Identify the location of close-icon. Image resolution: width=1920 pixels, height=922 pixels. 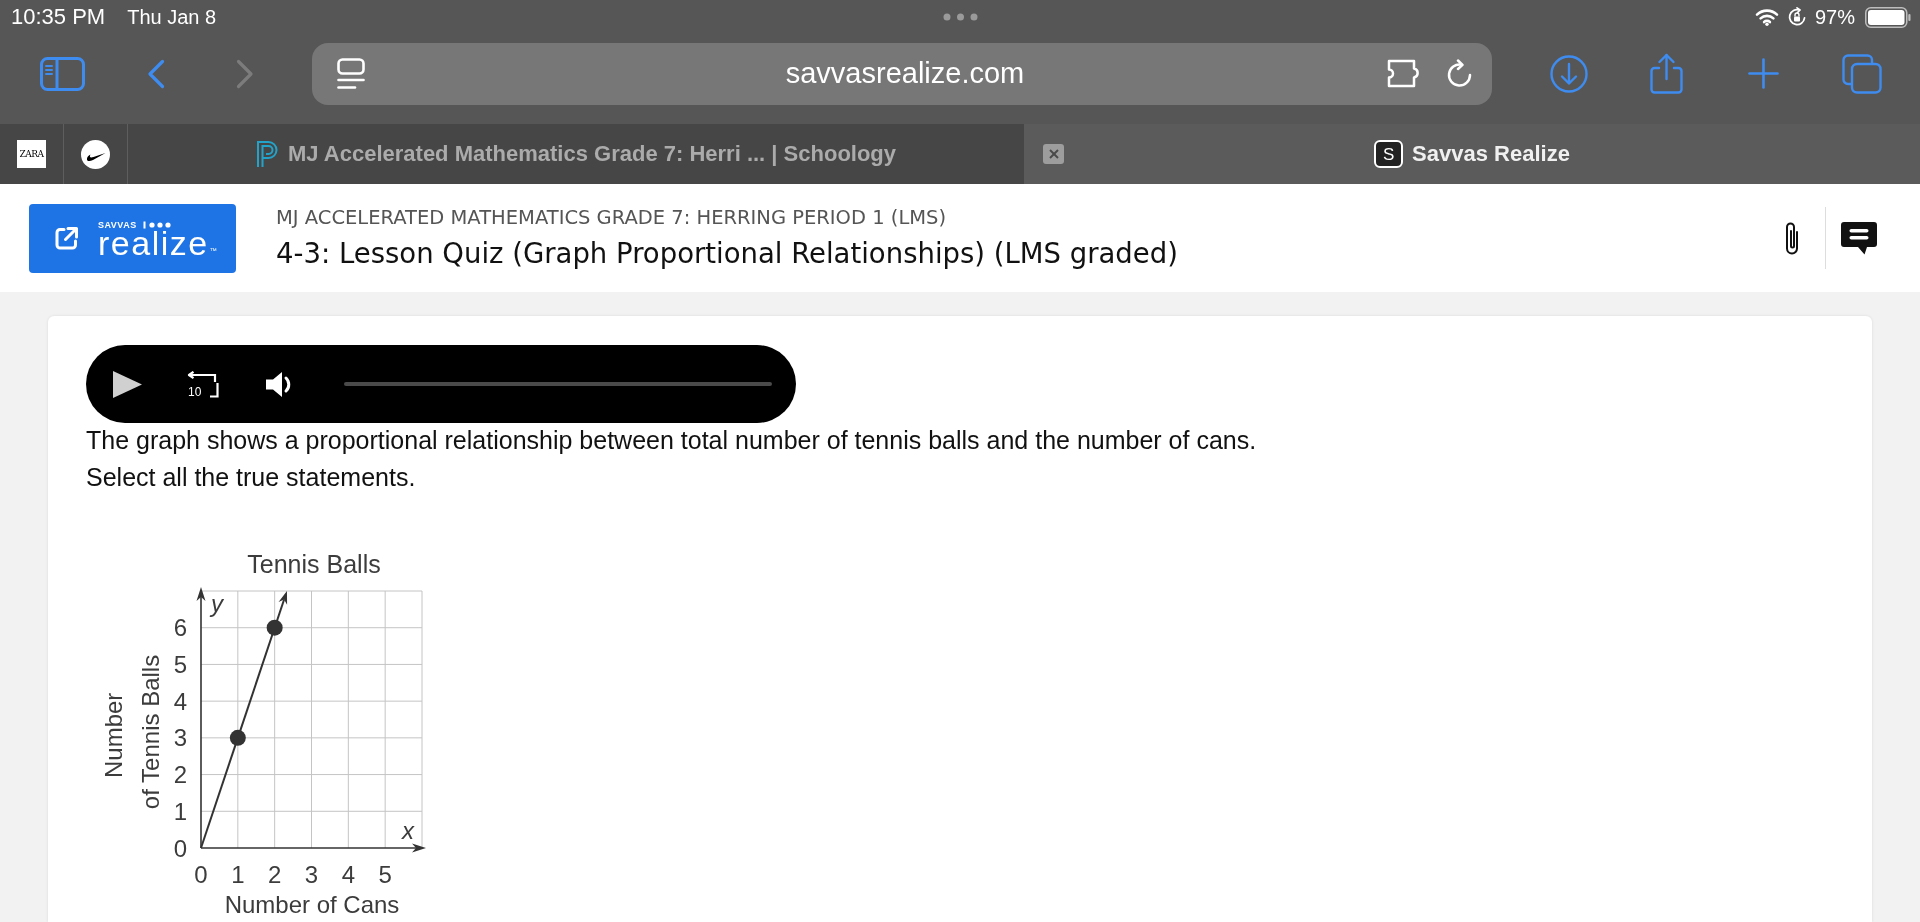
(1053, 154).